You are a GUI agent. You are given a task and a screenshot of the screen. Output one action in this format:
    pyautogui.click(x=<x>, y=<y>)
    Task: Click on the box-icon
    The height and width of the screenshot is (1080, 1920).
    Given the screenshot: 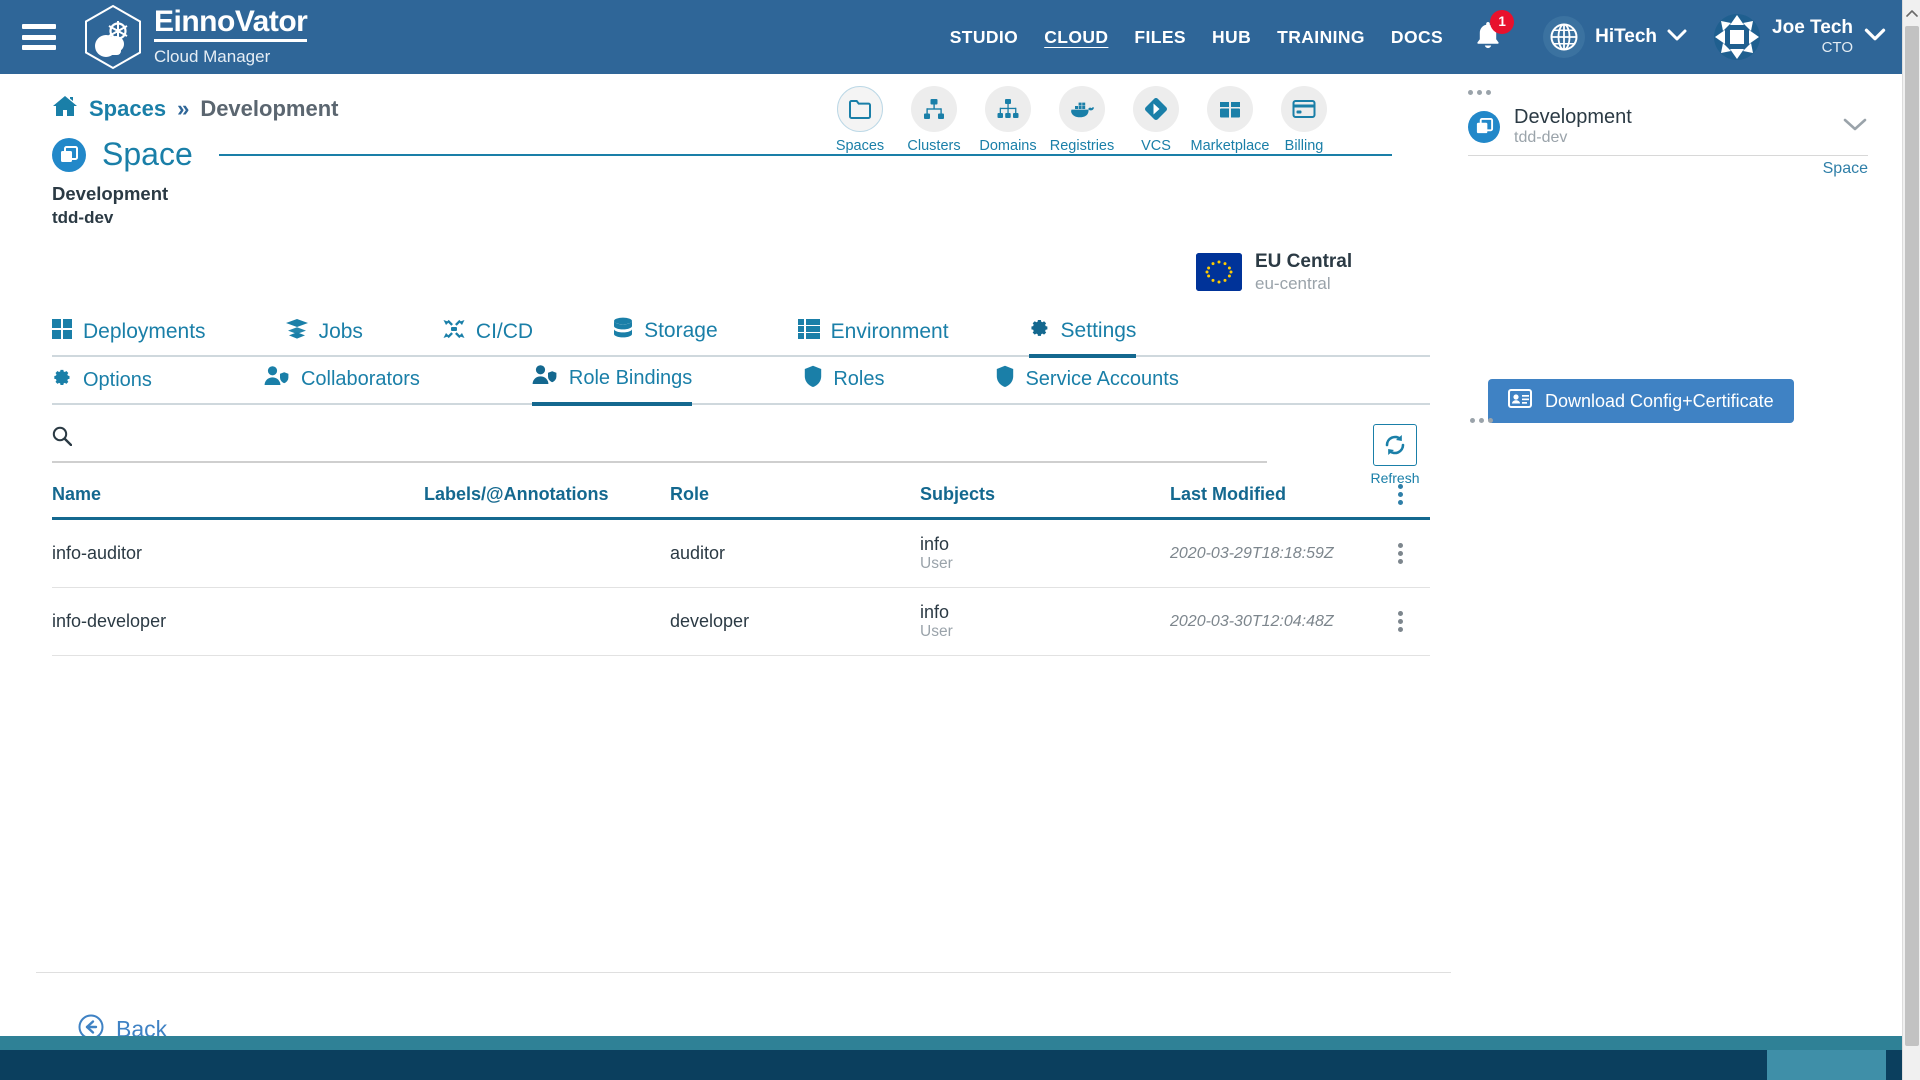 What is the action you would take?
    pyautogui.click(x=1230, y=109)
    